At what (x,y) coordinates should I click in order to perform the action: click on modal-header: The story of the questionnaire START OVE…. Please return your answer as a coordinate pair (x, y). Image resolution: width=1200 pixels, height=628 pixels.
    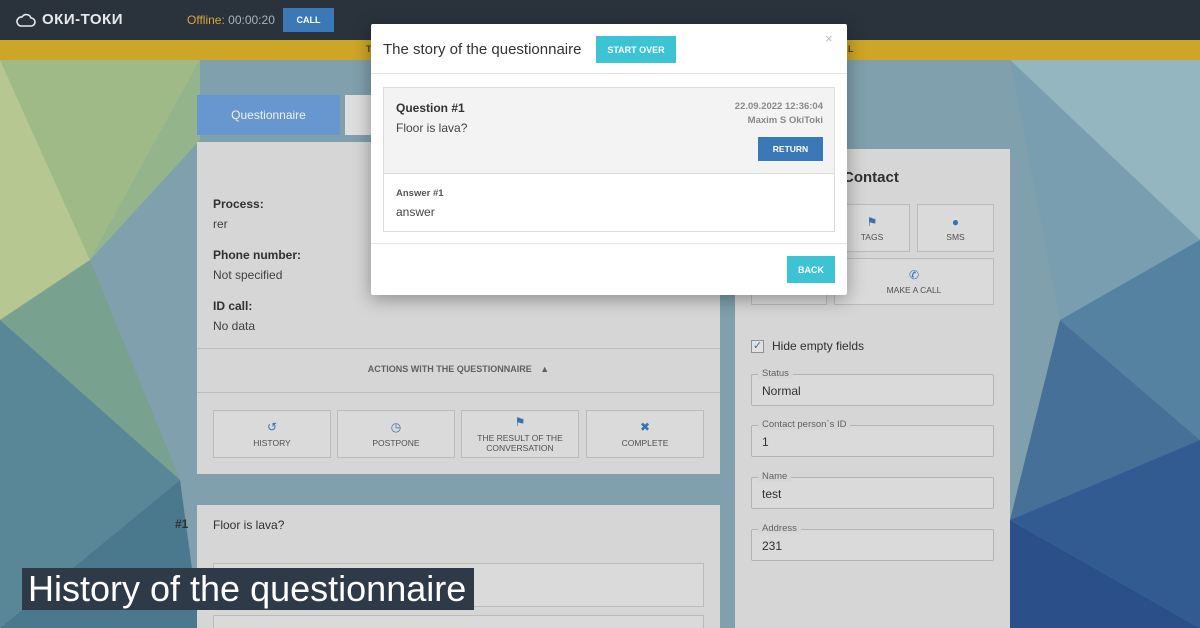
    Looking at the image, I should click on (609, 49).